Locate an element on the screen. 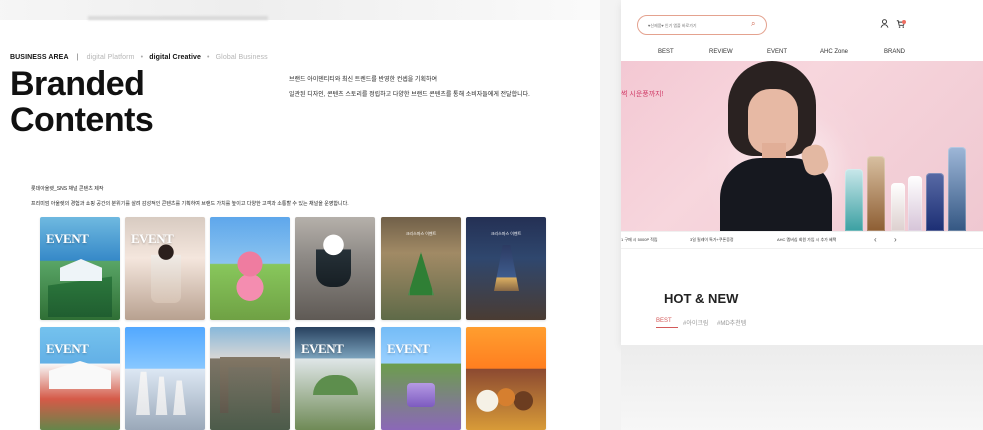 The height and width of the screenshot is (430, 983). nav-item-review: REVIEW is located at coordinates (721, 52).